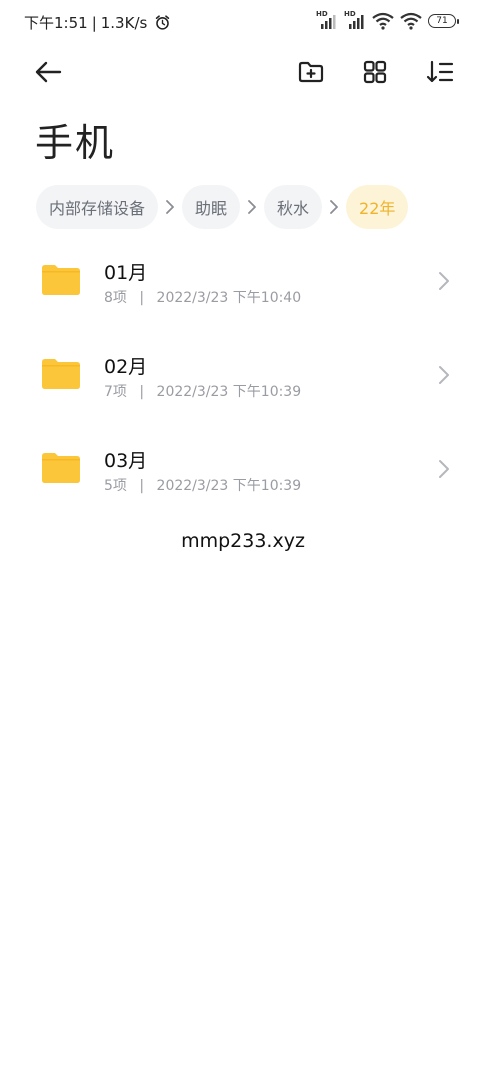  Describe the element at coordinates (243, 469) in the screenshot. I see `folder-row: 03月 5项 | 2022/3/23 下午10:39` at that location.